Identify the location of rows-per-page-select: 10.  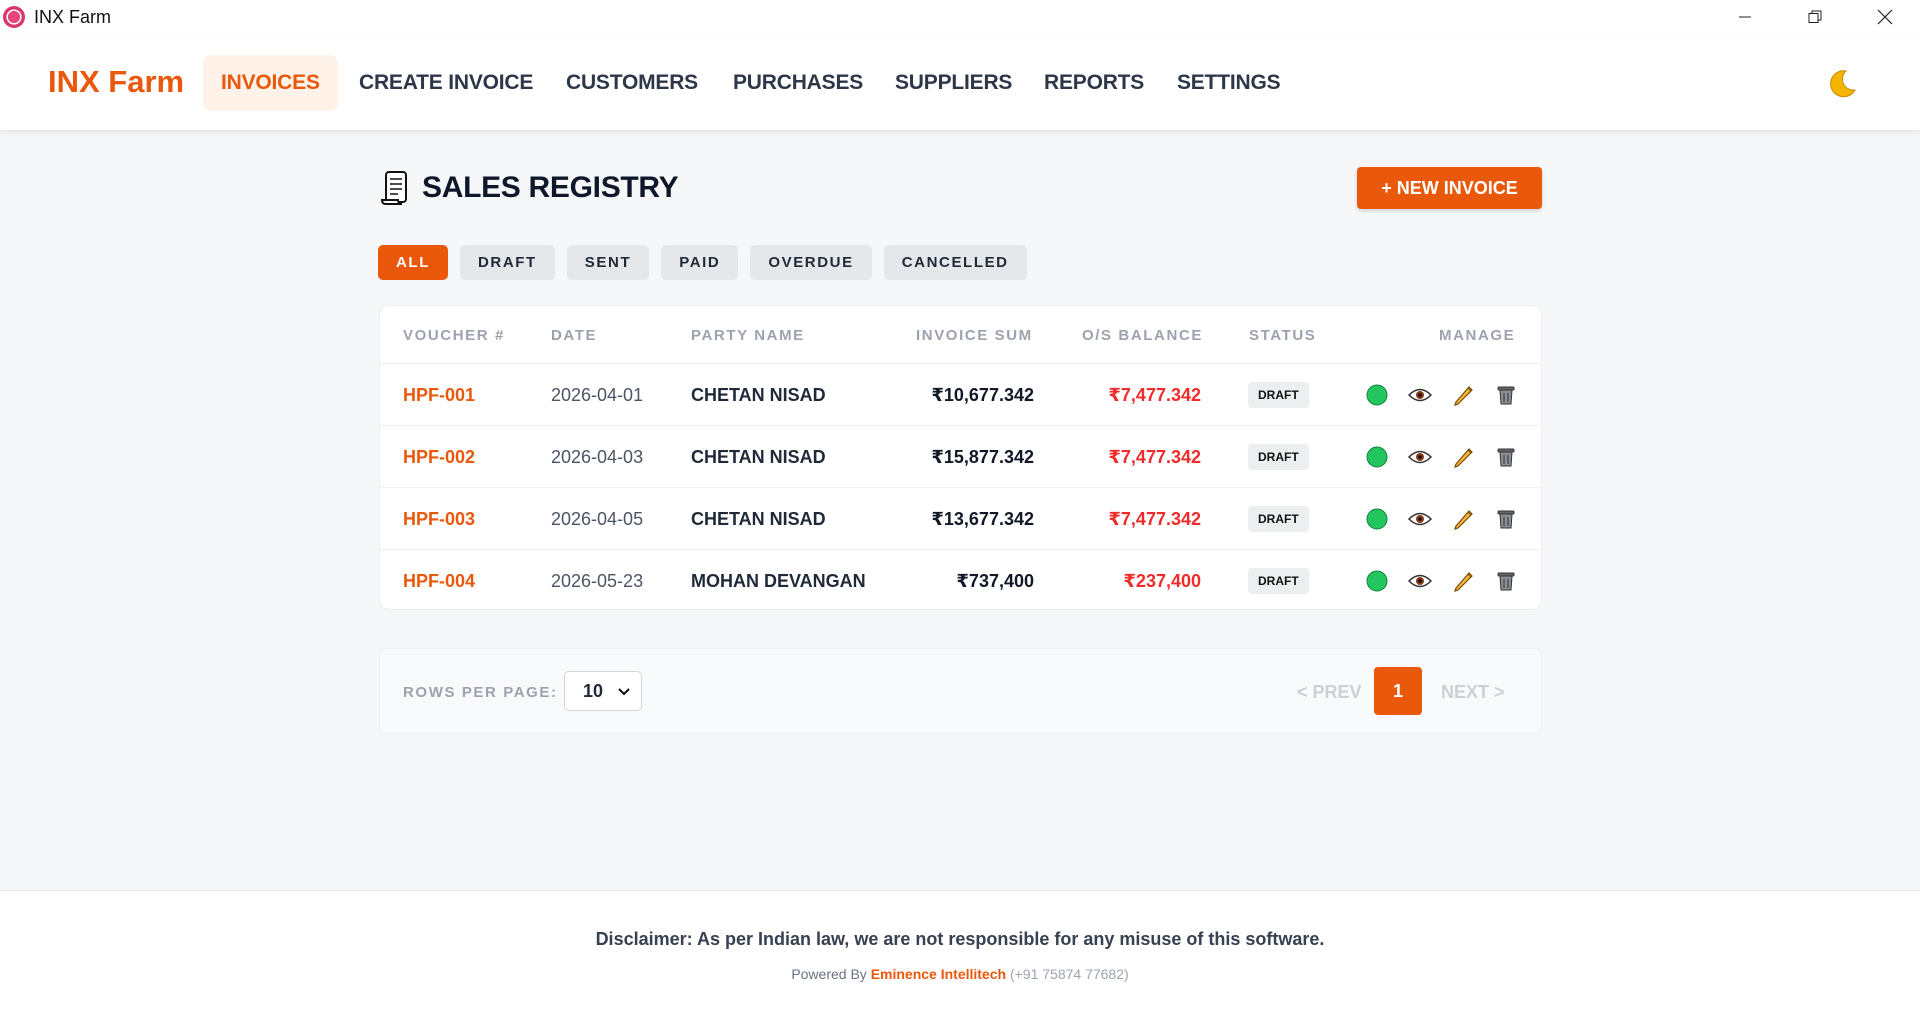
(603, 691).